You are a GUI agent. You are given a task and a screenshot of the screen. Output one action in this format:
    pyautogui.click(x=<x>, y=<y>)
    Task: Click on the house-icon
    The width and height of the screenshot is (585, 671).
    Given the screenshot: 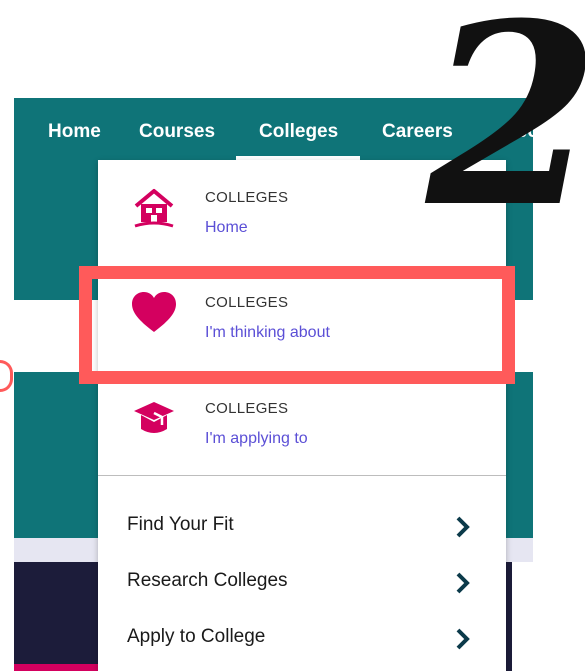 What is the action you would take?
    pyautogui.click(x=154, y=208)
    